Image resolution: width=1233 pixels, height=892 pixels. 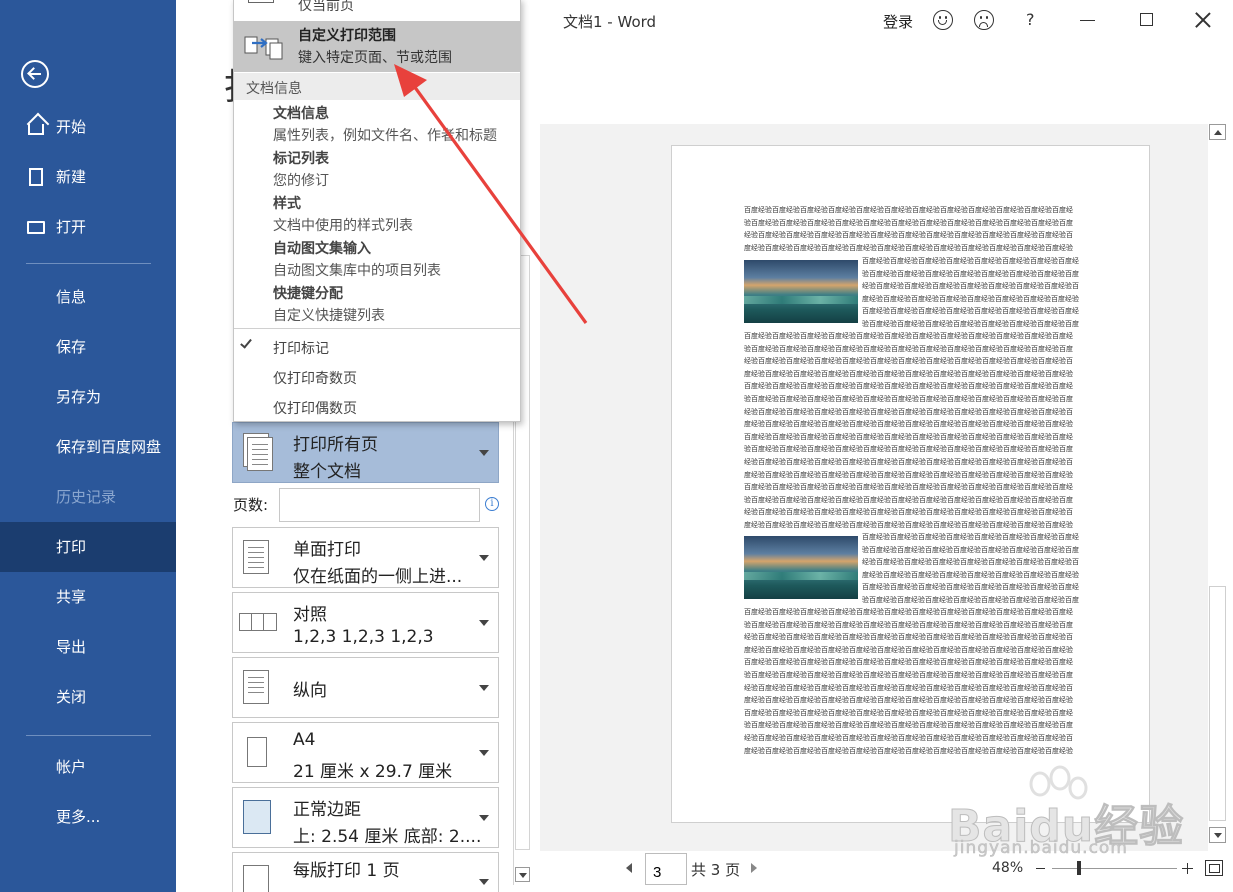 I want to click on nav-item-account: 帐户, so click(x=88, y=767).